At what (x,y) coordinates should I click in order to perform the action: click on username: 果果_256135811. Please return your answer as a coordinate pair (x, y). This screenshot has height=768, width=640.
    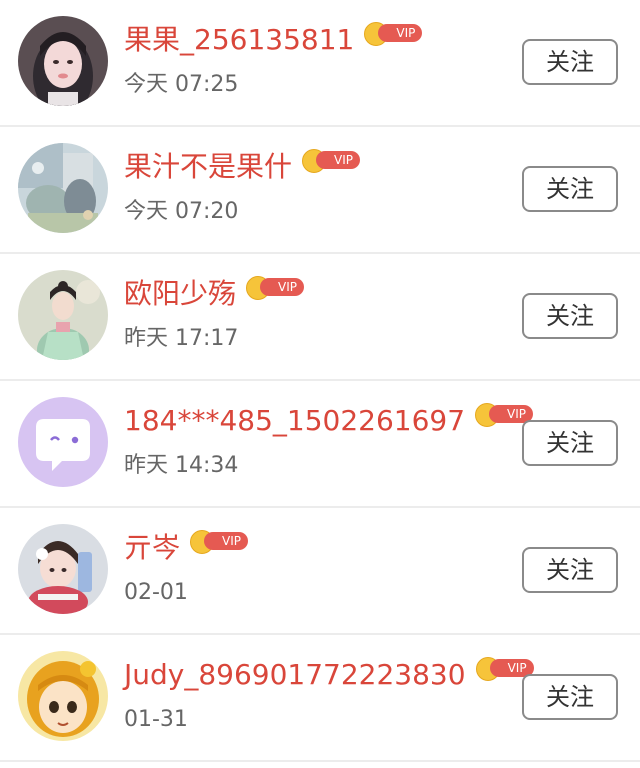
    Looking at the image, I should click on (239, 40).